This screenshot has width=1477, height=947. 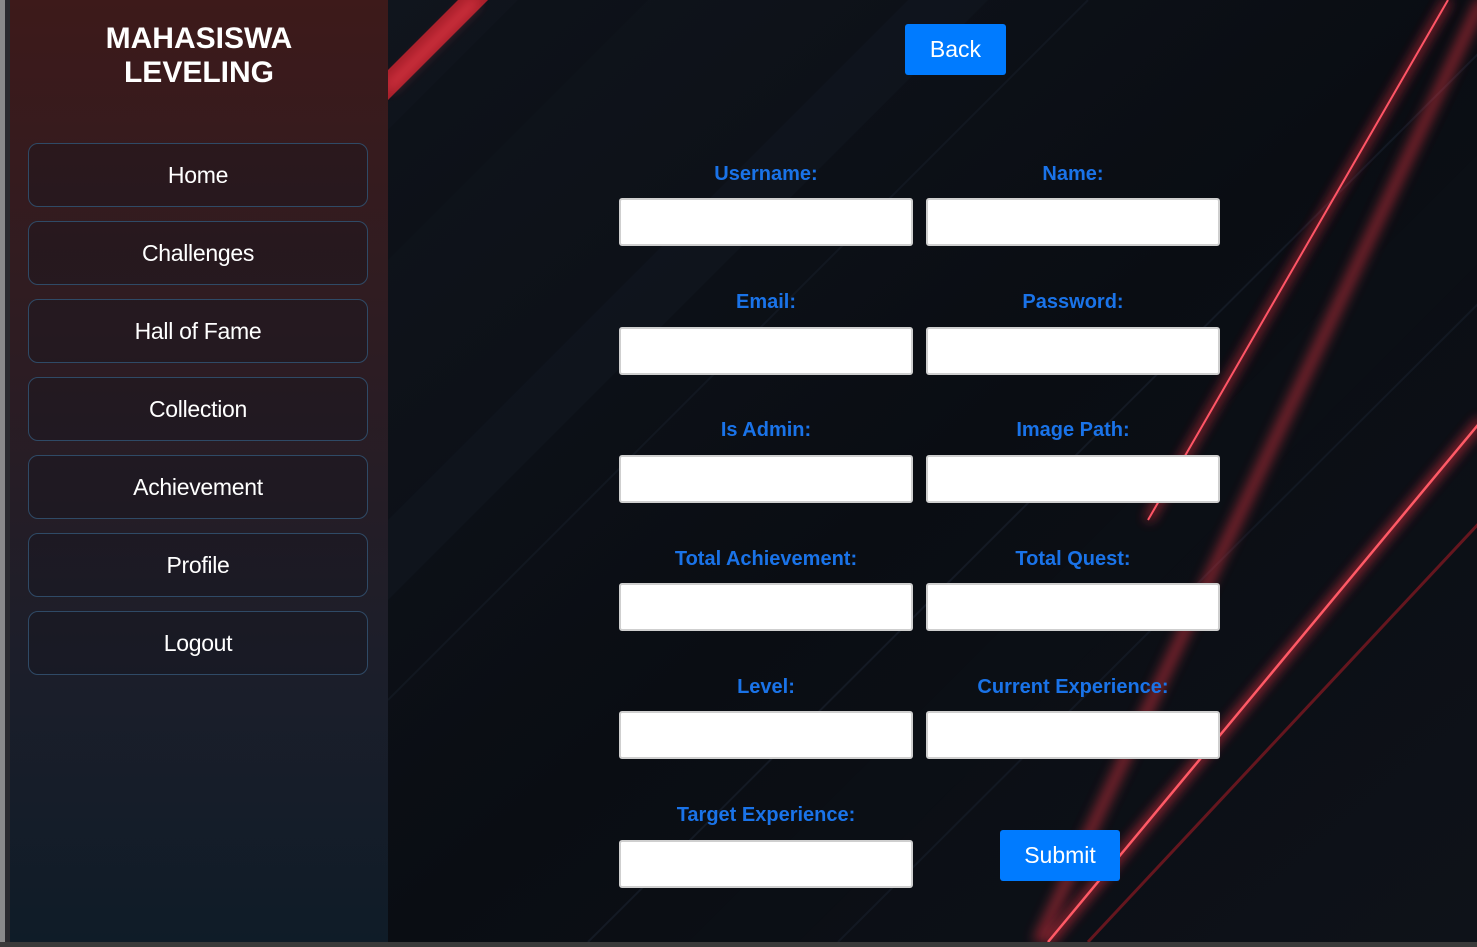 What do you see at coordinates (766, 222) in the screenshot?
I see `username-input` at bounding box center [766, 222].